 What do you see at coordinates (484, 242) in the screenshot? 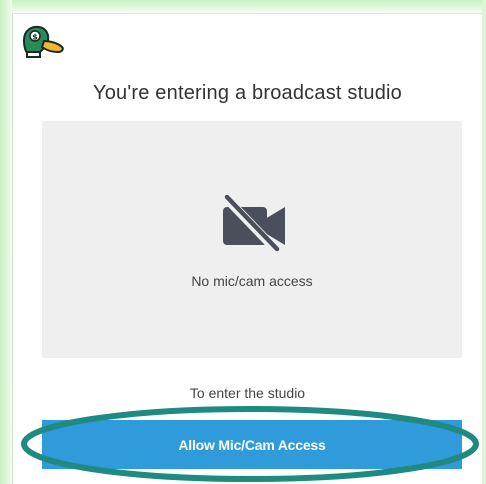
I see `screenshot-frame-right` at bounding box center [484, 242].